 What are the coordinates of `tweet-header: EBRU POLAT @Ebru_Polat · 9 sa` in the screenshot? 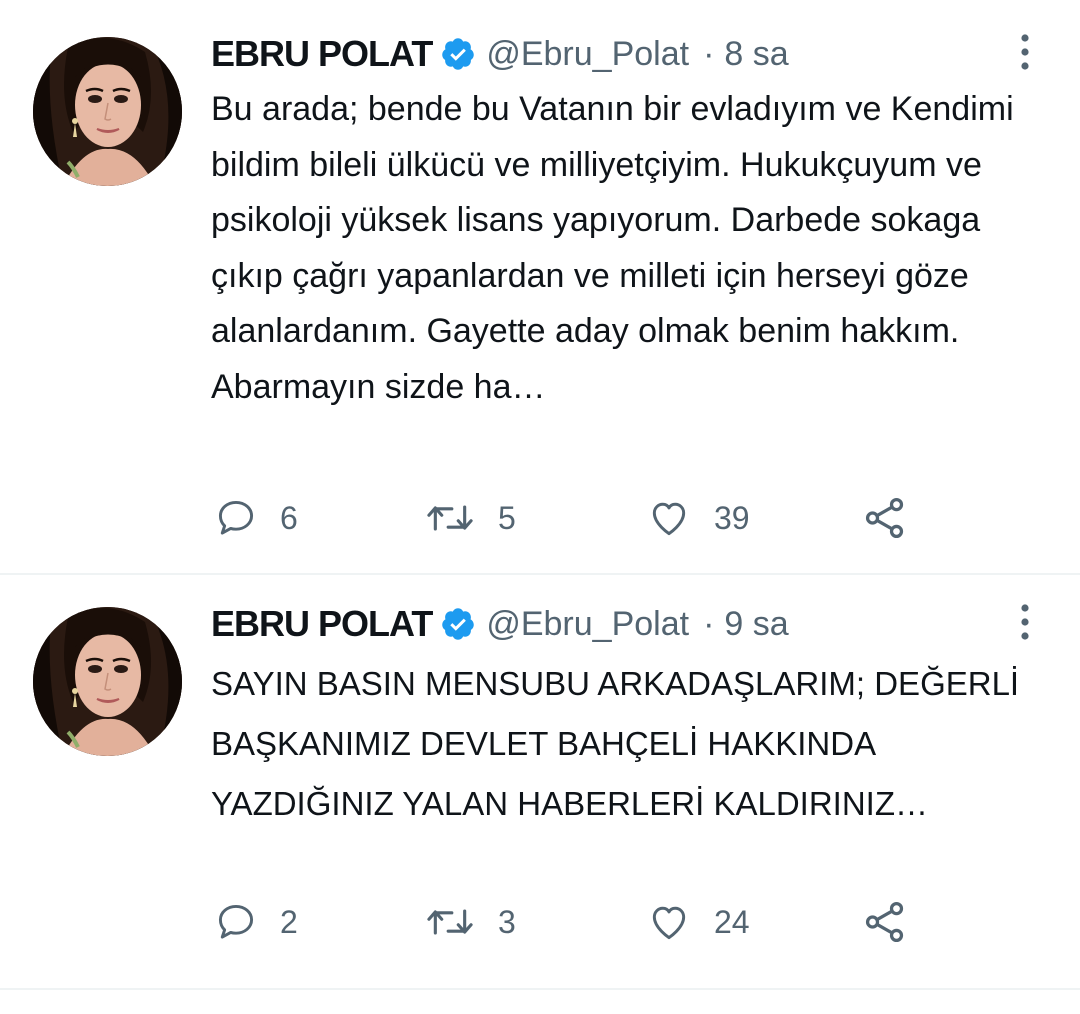 It's located at (500, 624).